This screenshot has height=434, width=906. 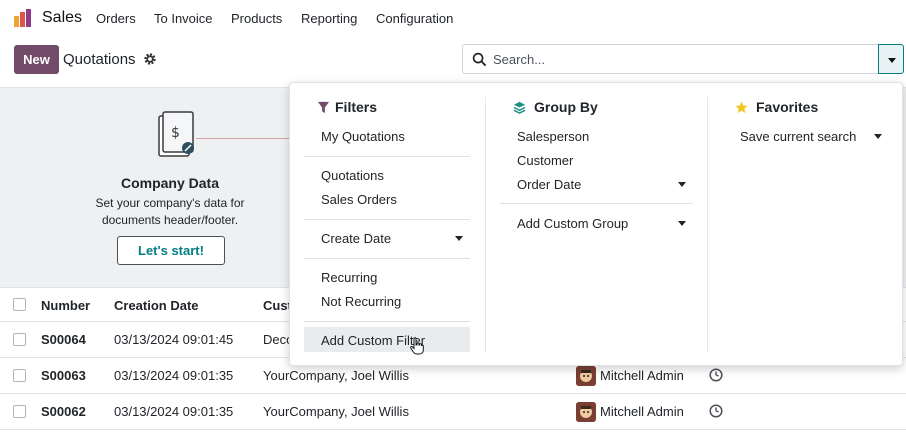 I want to click on filter-recurring: Recurring, so click(x=349, y=277).